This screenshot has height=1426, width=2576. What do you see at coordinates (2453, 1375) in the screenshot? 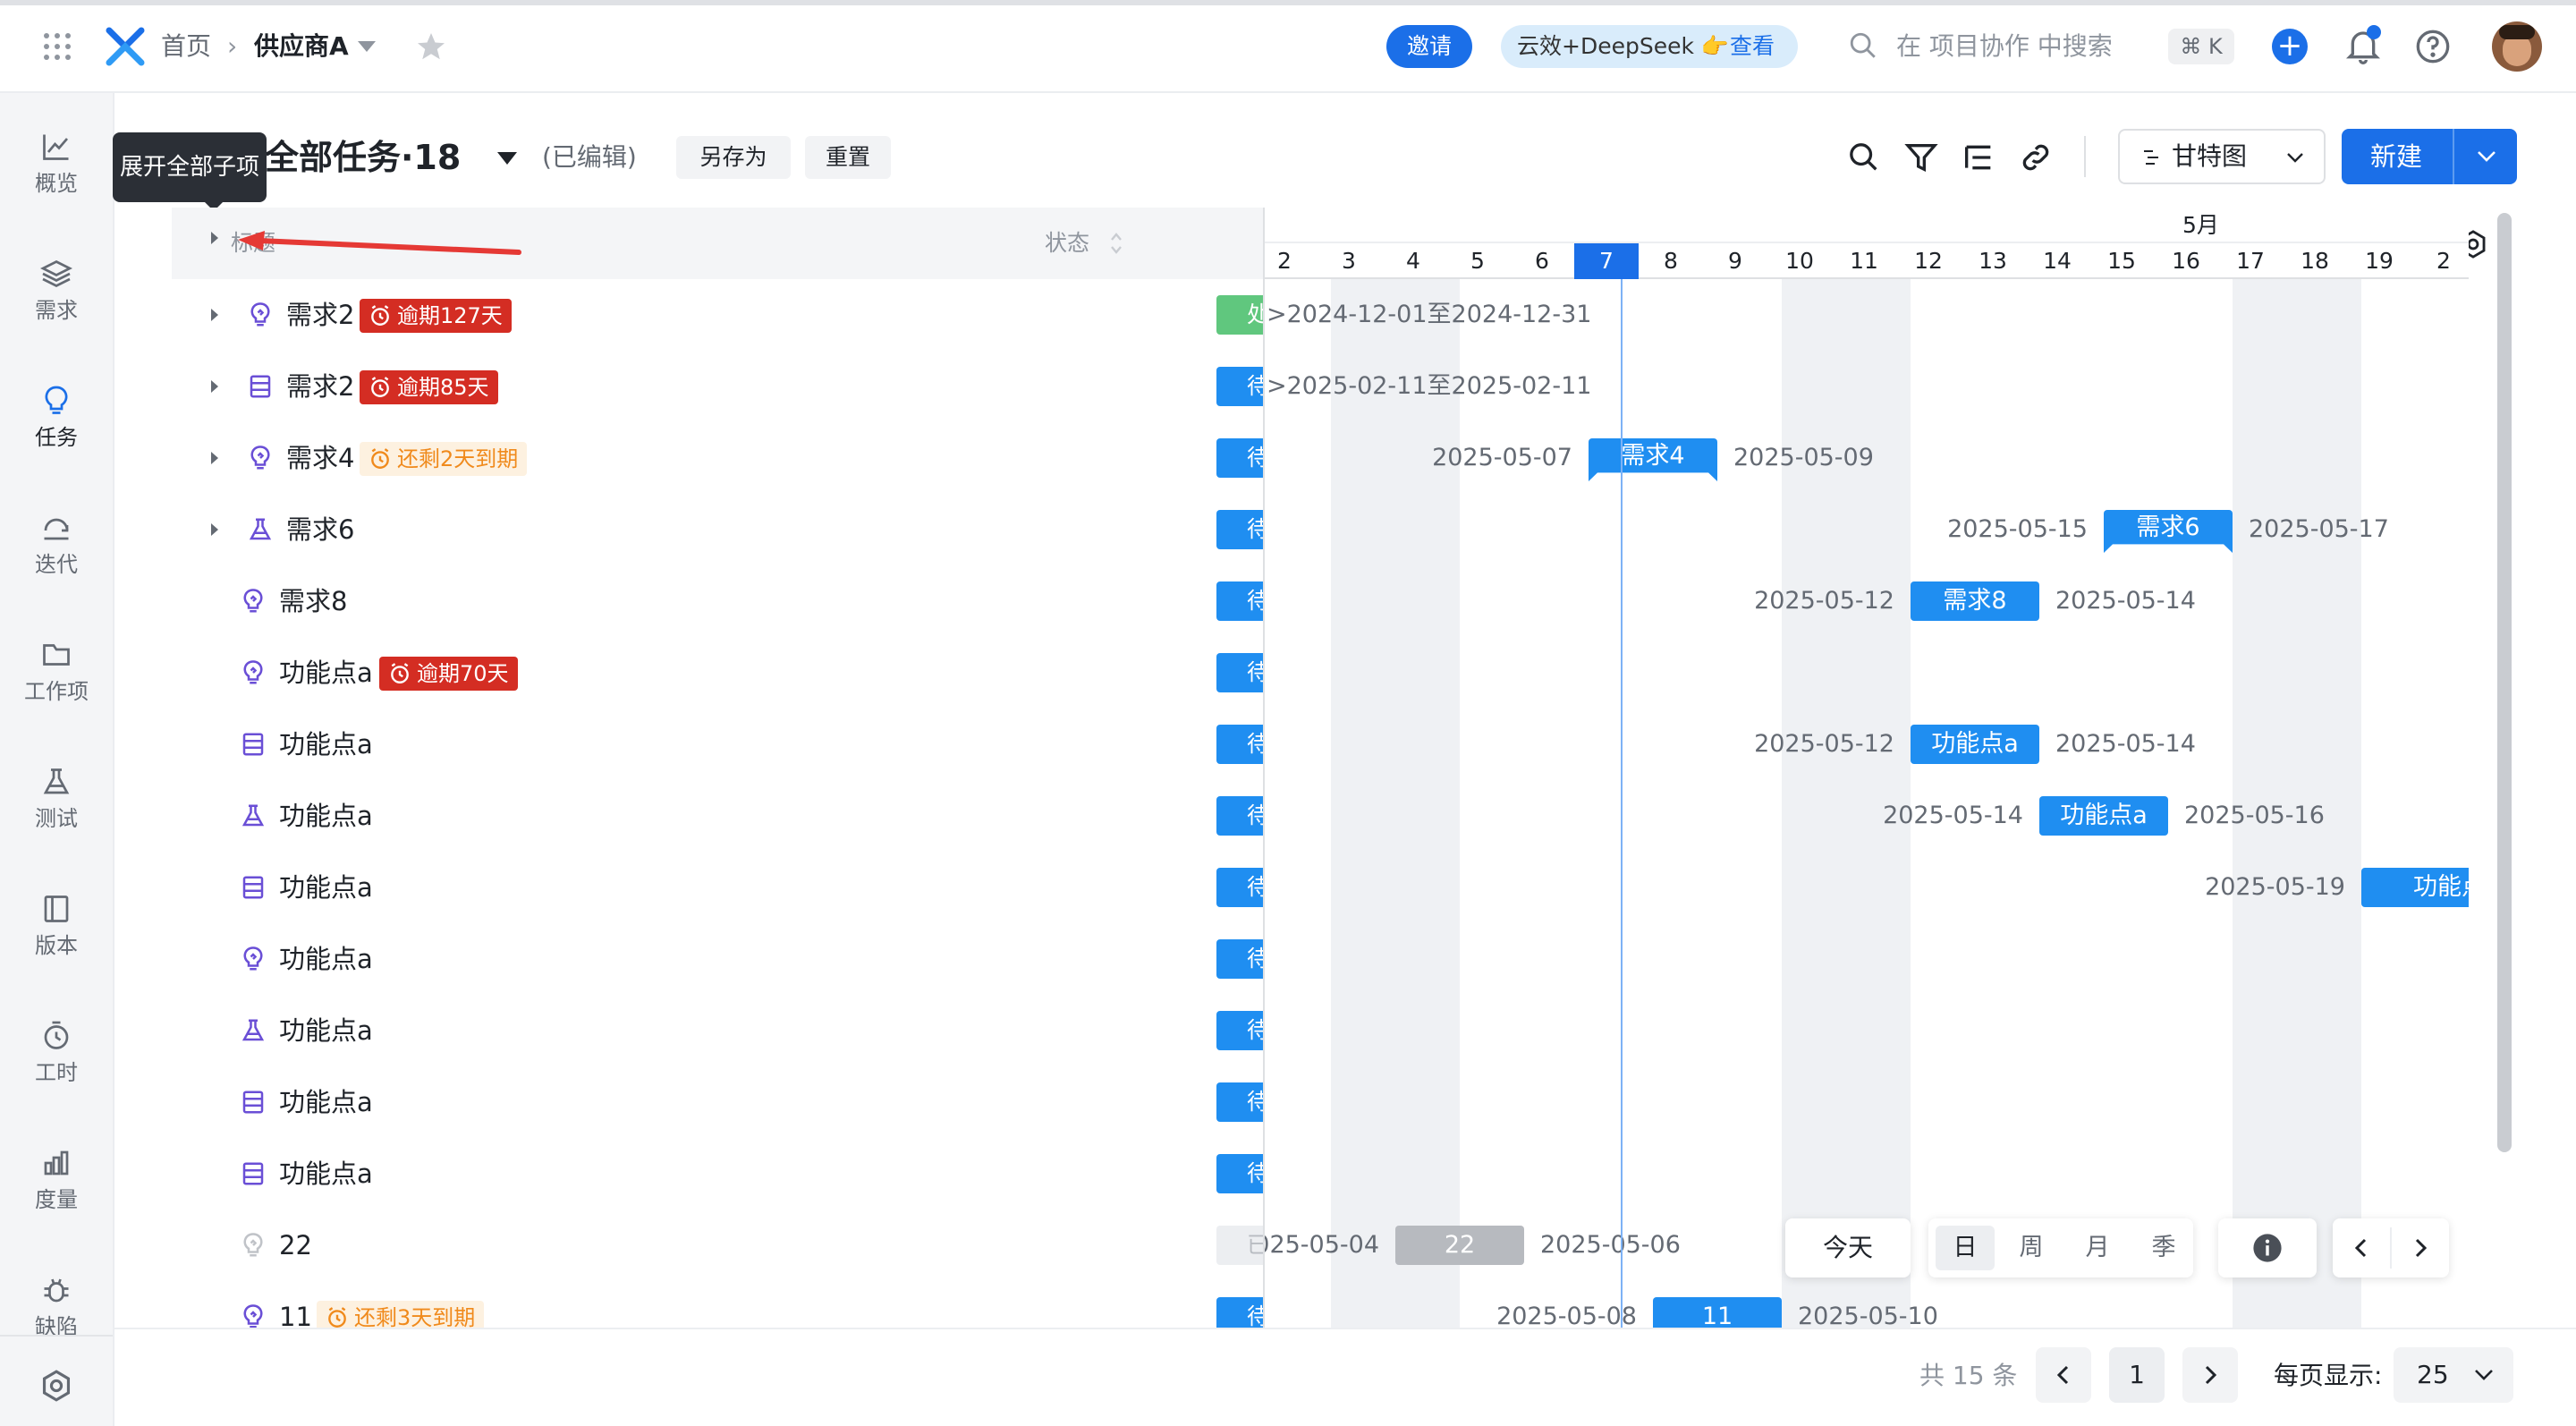
I see `per-page-select: 25` at bounding box center [2453, 1375].